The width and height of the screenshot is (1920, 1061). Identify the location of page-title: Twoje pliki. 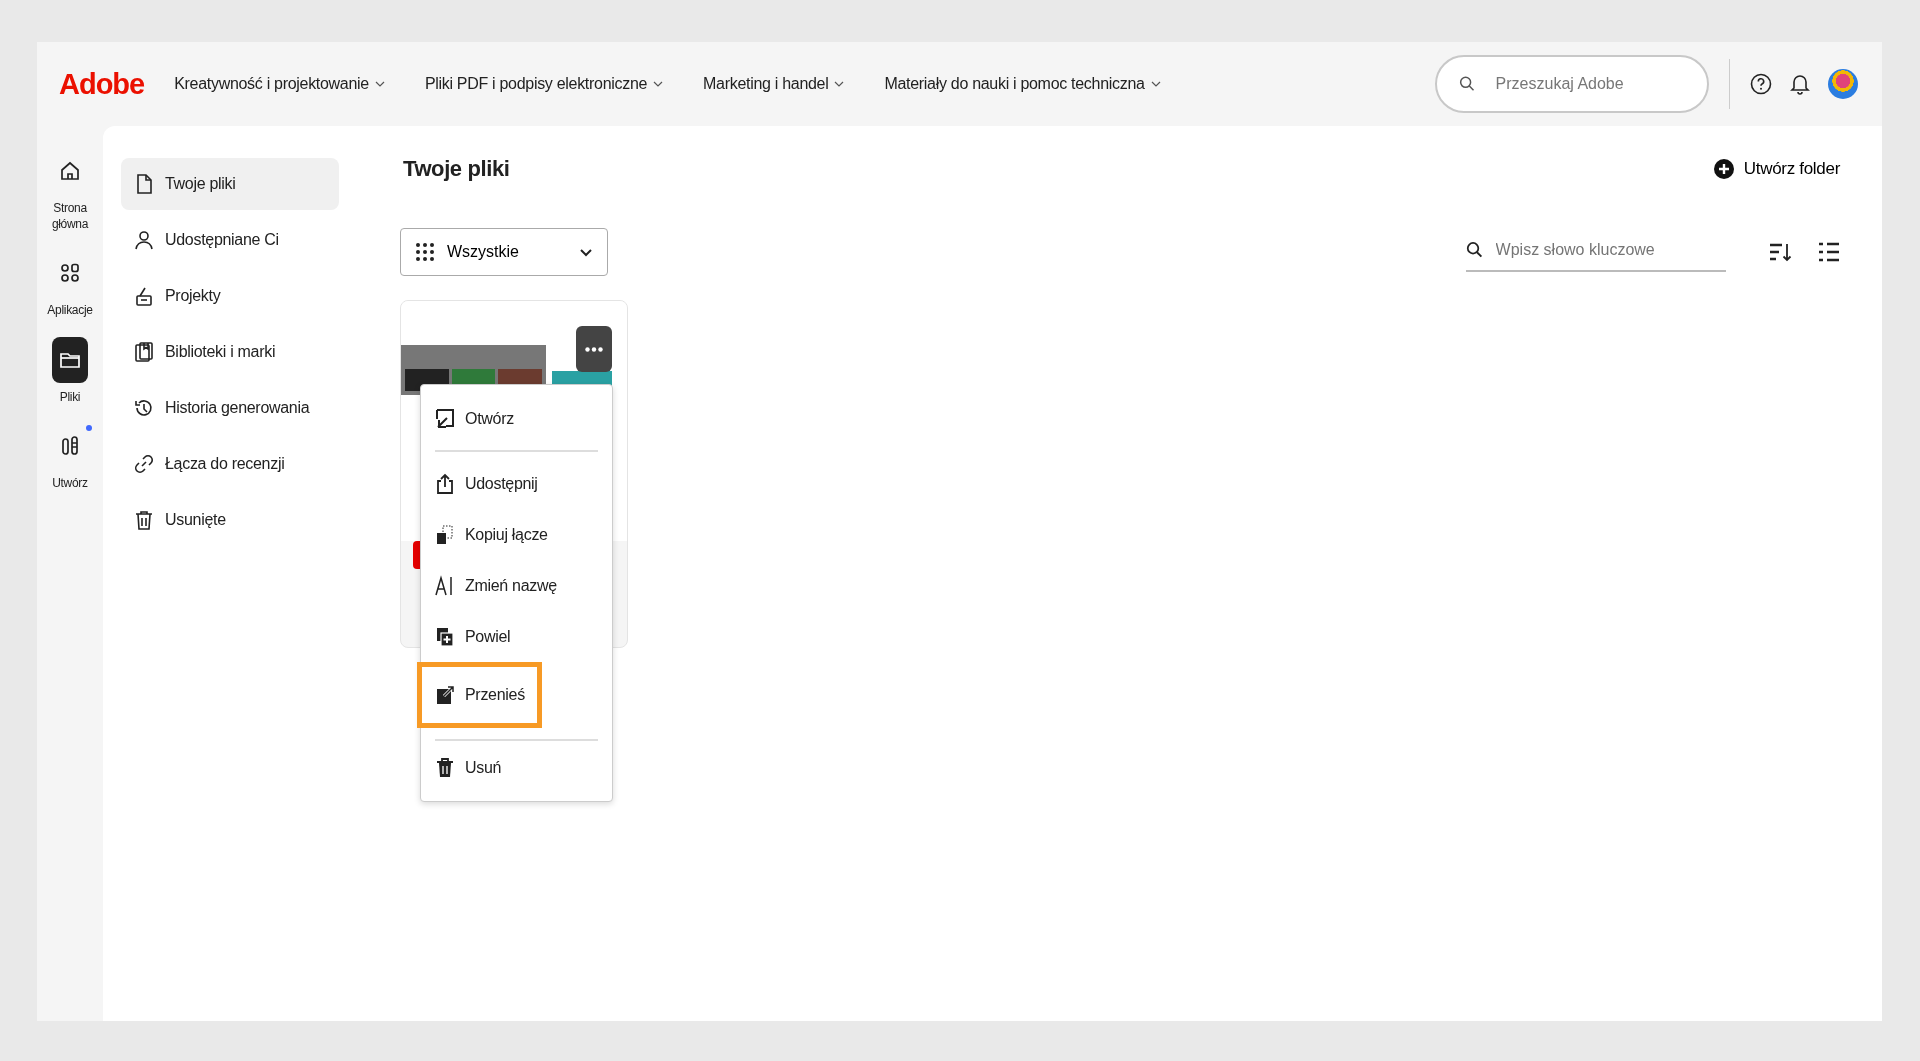
(456, 169).